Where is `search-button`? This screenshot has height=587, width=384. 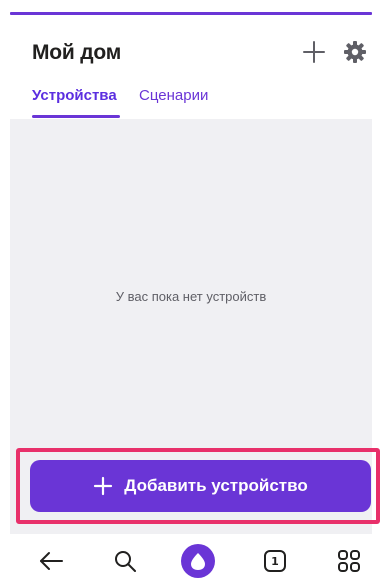 search-button is located at coordinates (125, 561).